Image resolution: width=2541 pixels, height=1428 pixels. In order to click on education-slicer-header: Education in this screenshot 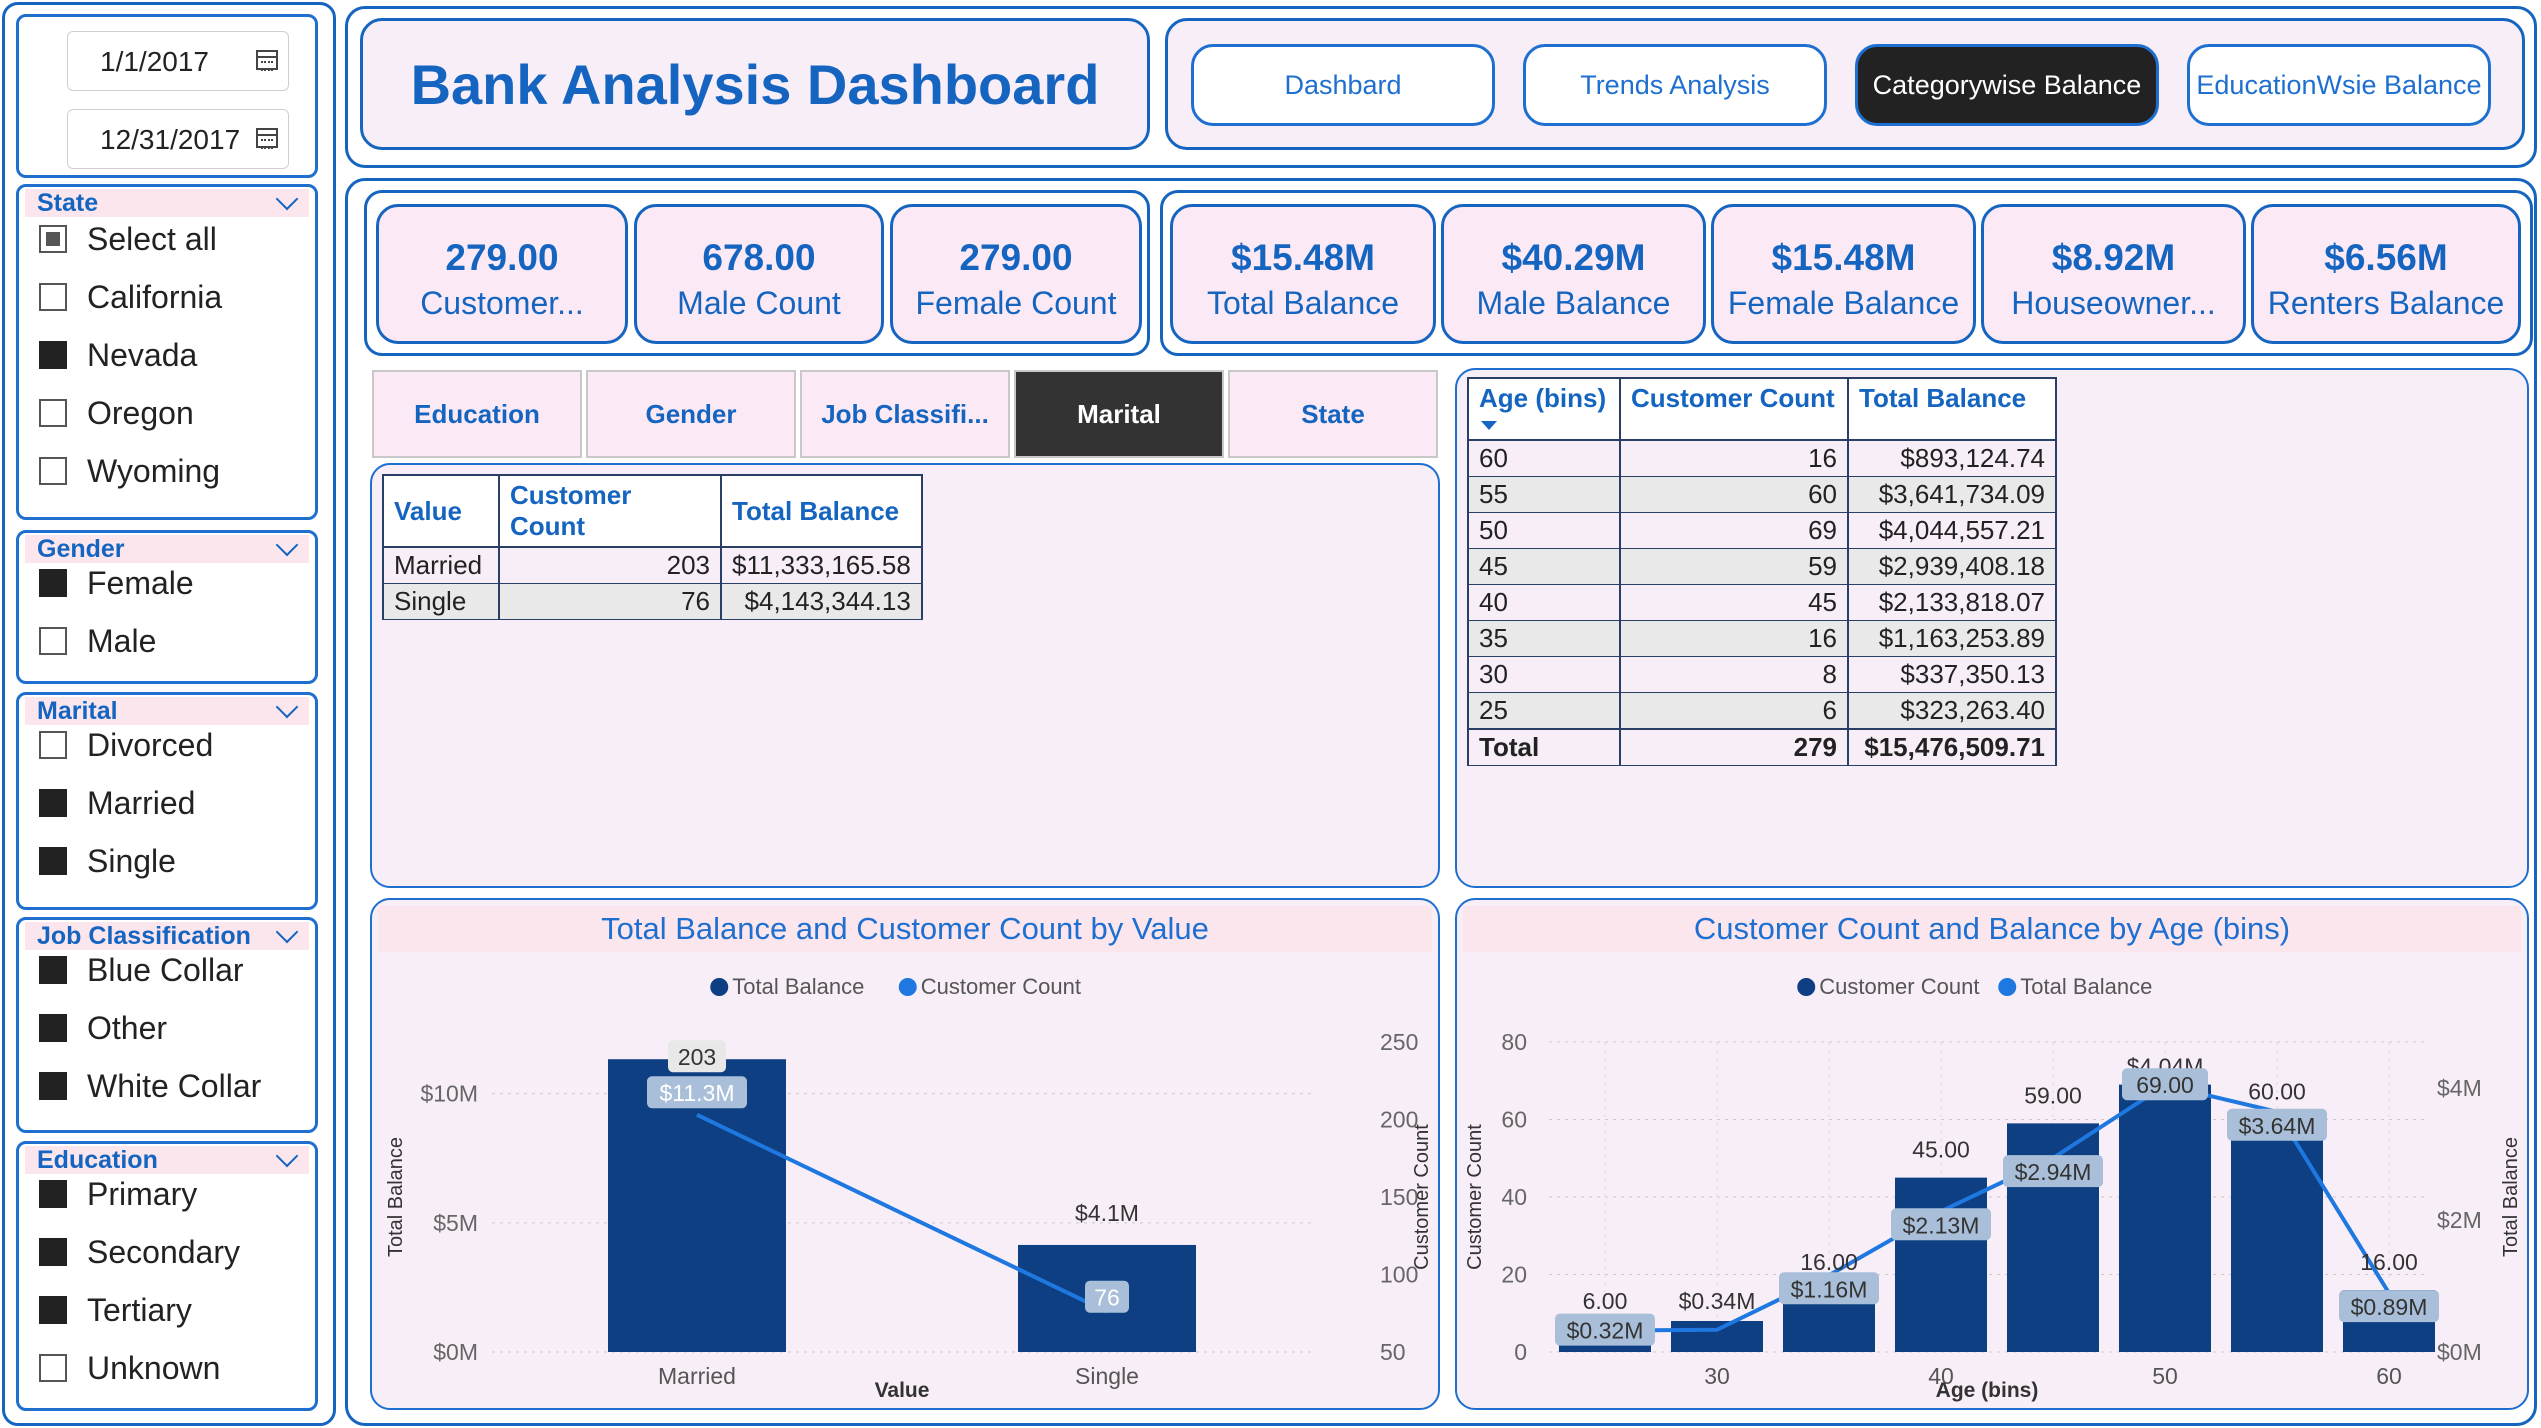, I will do `click(167, 1159)`.